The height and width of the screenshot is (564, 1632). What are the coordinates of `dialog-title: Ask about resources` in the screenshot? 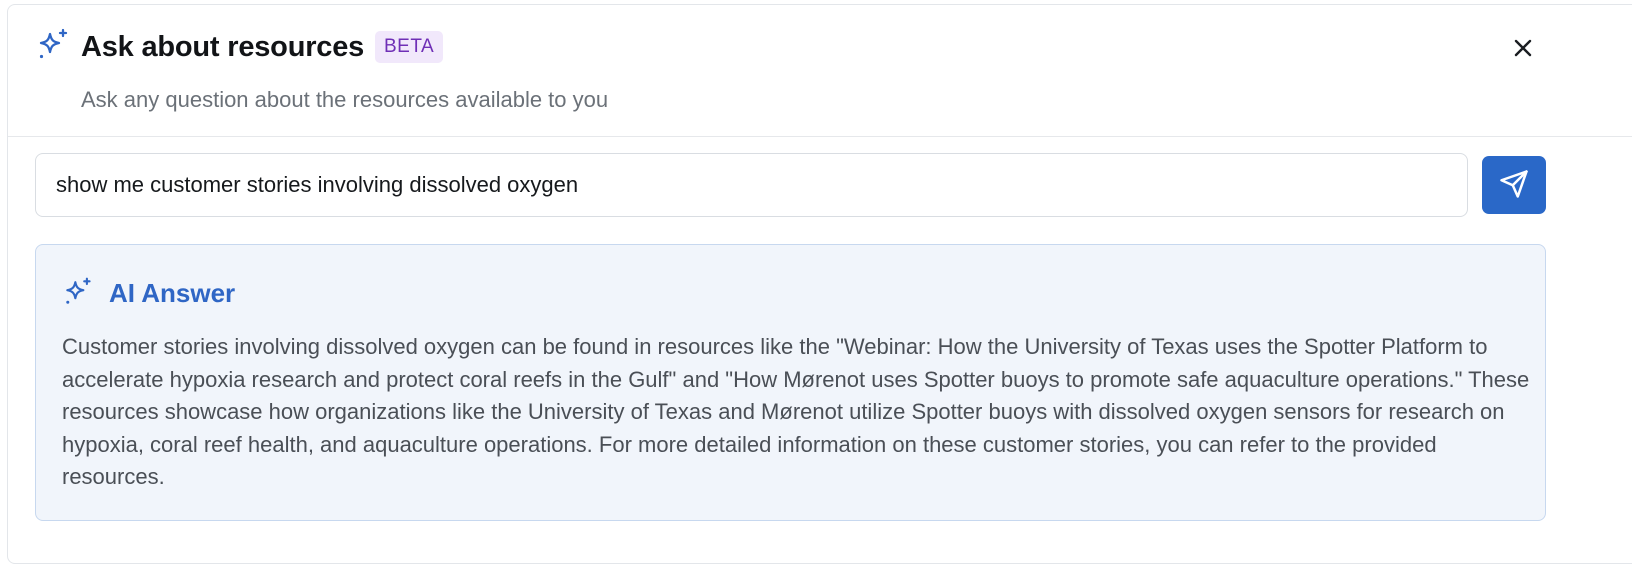 It's located at (223, 47).